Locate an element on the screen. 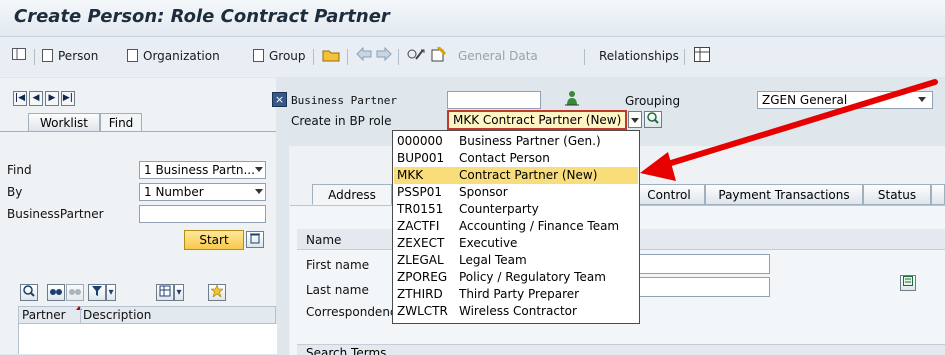  arrow-shaft is located at coordinates (796, 124).